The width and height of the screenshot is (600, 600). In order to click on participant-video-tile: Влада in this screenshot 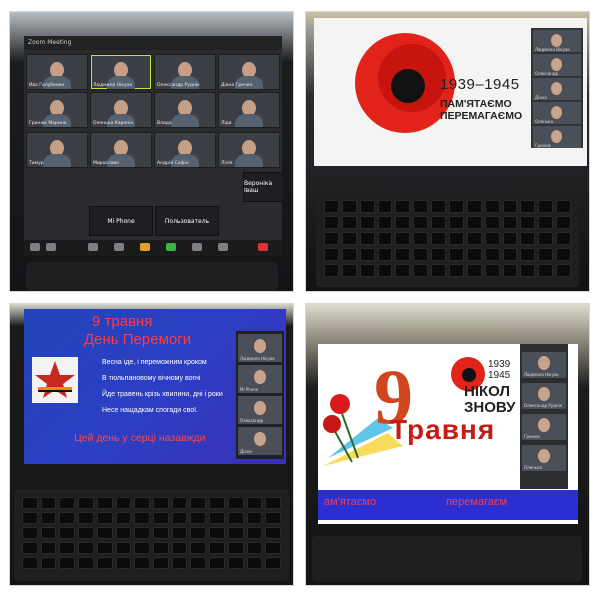, I will do `click(185, 110)`.